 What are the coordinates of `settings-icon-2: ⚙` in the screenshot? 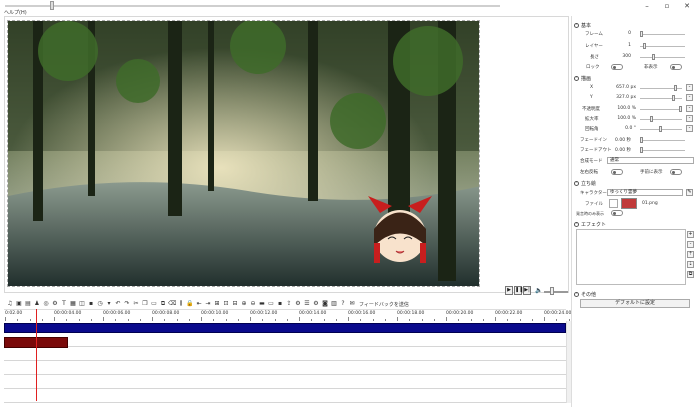 It's located at (316, 304).